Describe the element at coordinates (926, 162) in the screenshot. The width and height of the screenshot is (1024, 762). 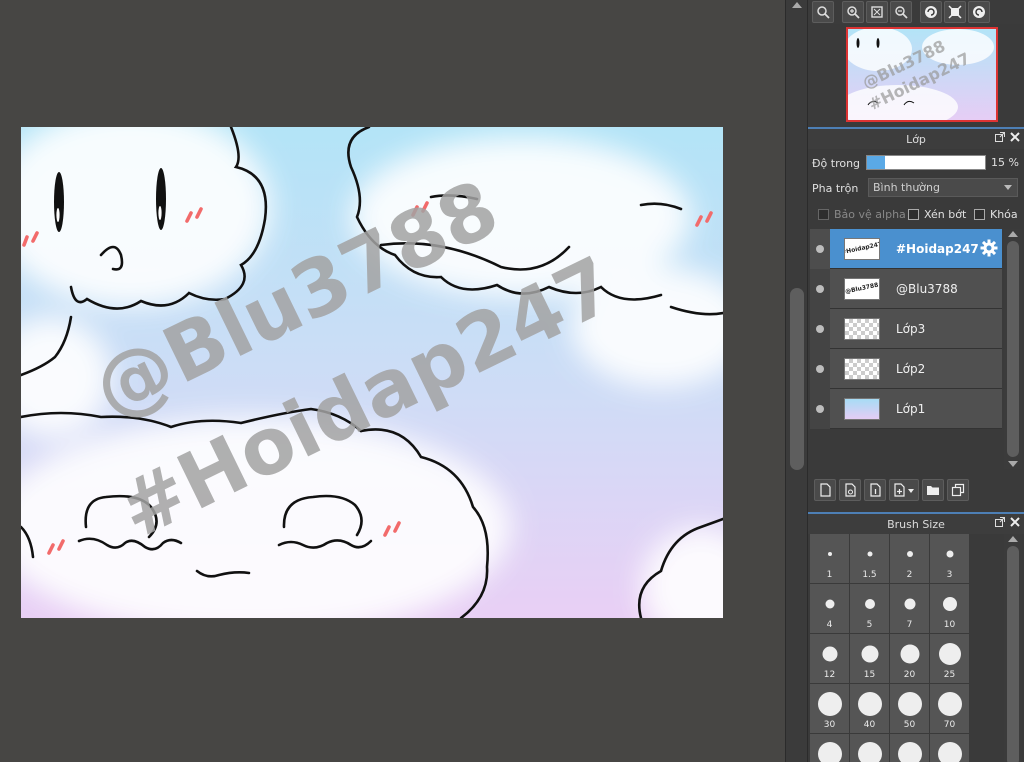
I see `opacity-slider` at that location.